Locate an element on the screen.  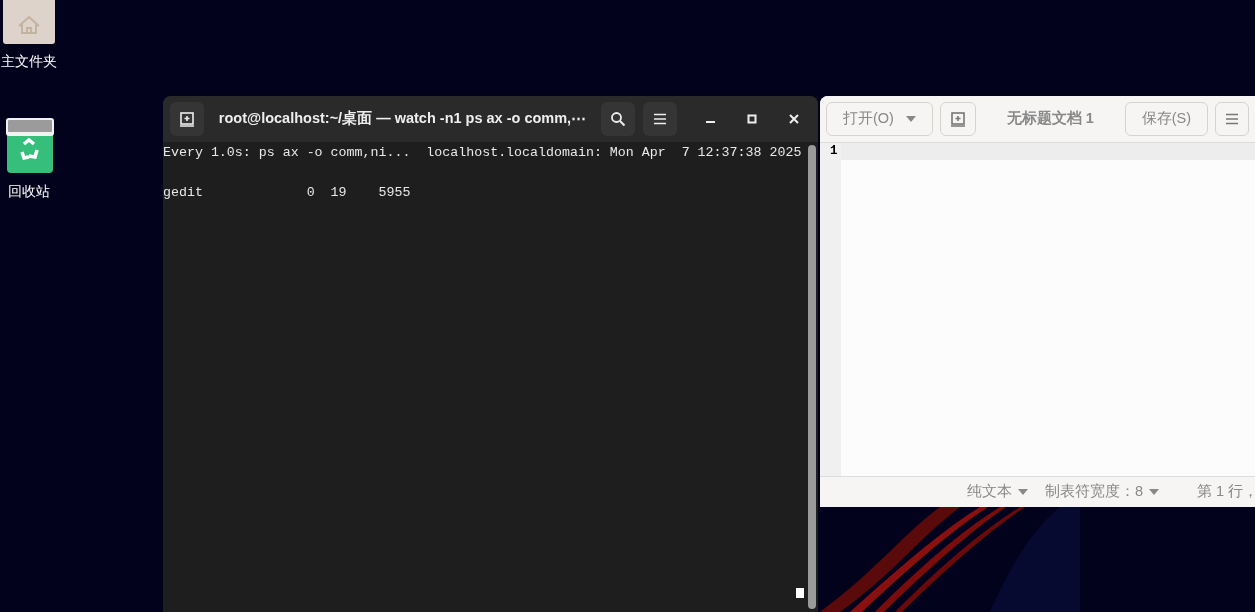
terminal-output-line: Every 1.0s: ps ax -o comm,ni... localhost.localdomain: Mon Apr 7 12:37:38 2025 is located at coordinates (482, 153).